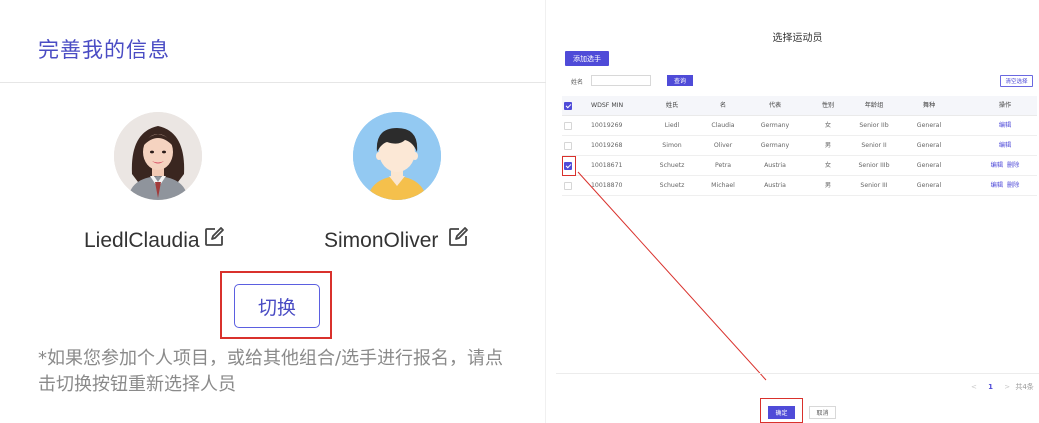  Describe the element at coordinates (672, 276) in the screenshot. I see `annotation-arrow-line` at that location.